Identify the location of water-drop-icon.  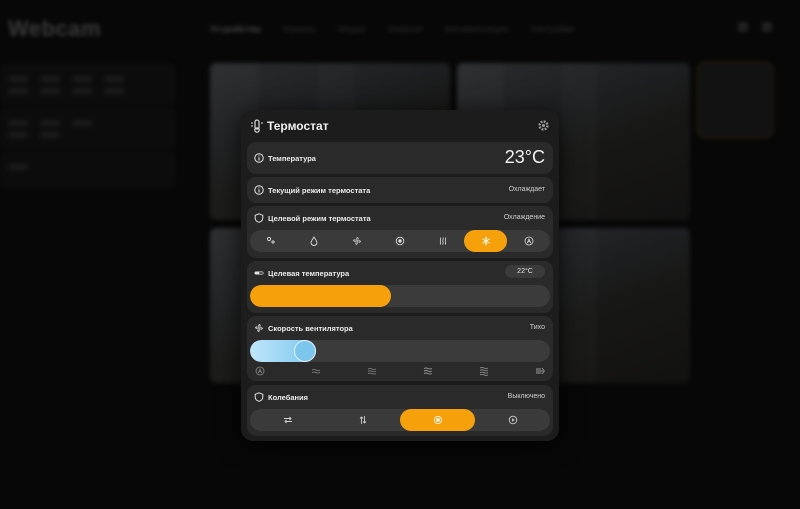
(314, 241).